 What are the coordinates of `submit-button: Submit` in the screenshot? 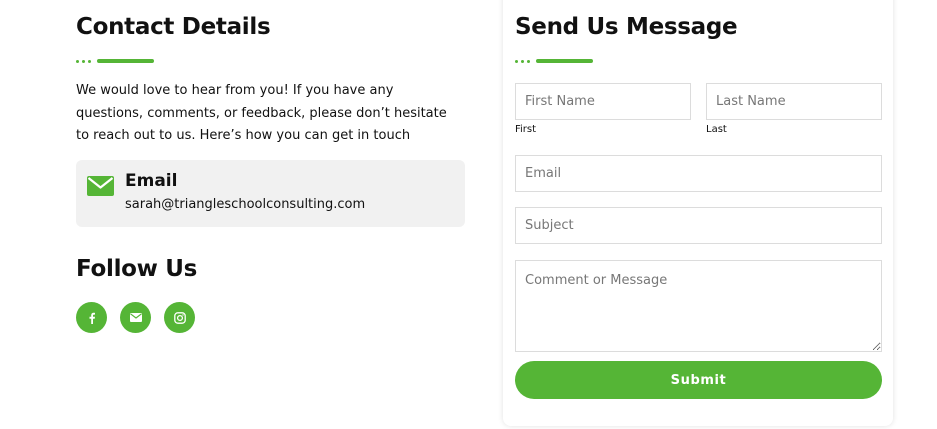 It's located at (698, 380).